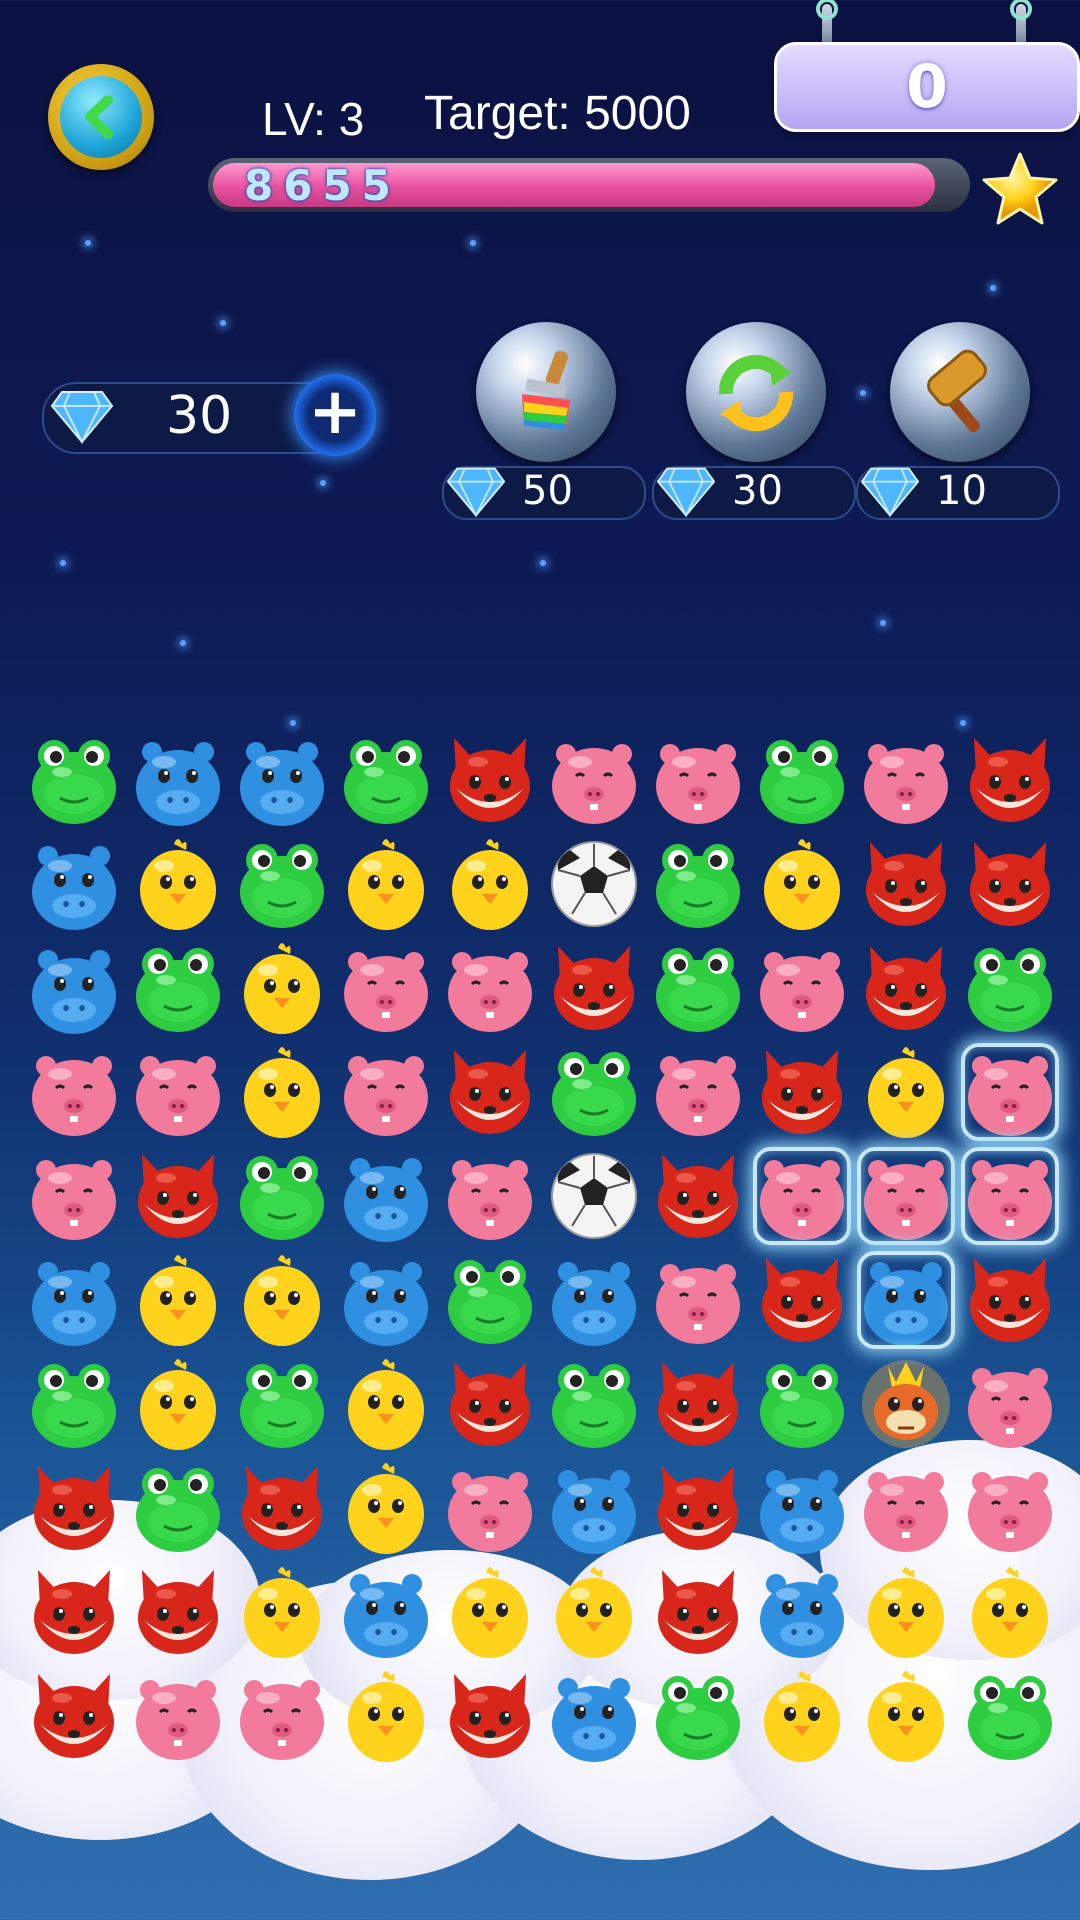 The width and height of the screenshot is (1080, 1920). Describe the element at coordinates (101, 117) in the screenshot. I see `back-button` at that location.